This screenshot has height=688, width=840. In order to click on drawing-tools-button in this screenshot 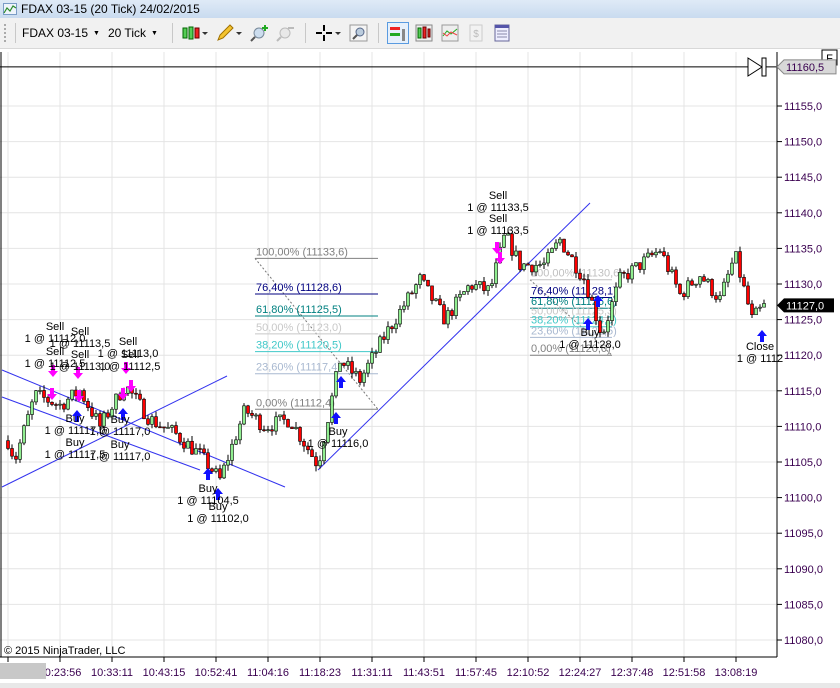, I will do `click(230, 33)`.